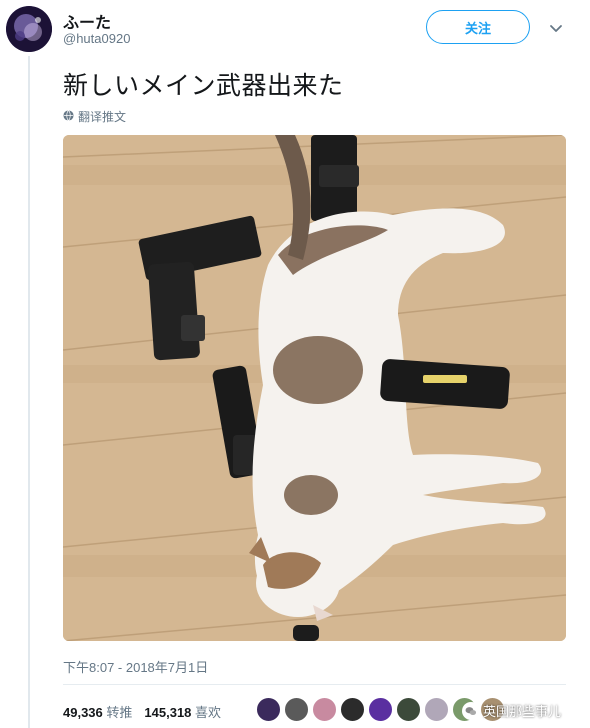  Describe the element at coordinates (135, 666) in the screenshot. I see `tweet-timestamp: 下午8:07 - 2018年7月1日` at that location.